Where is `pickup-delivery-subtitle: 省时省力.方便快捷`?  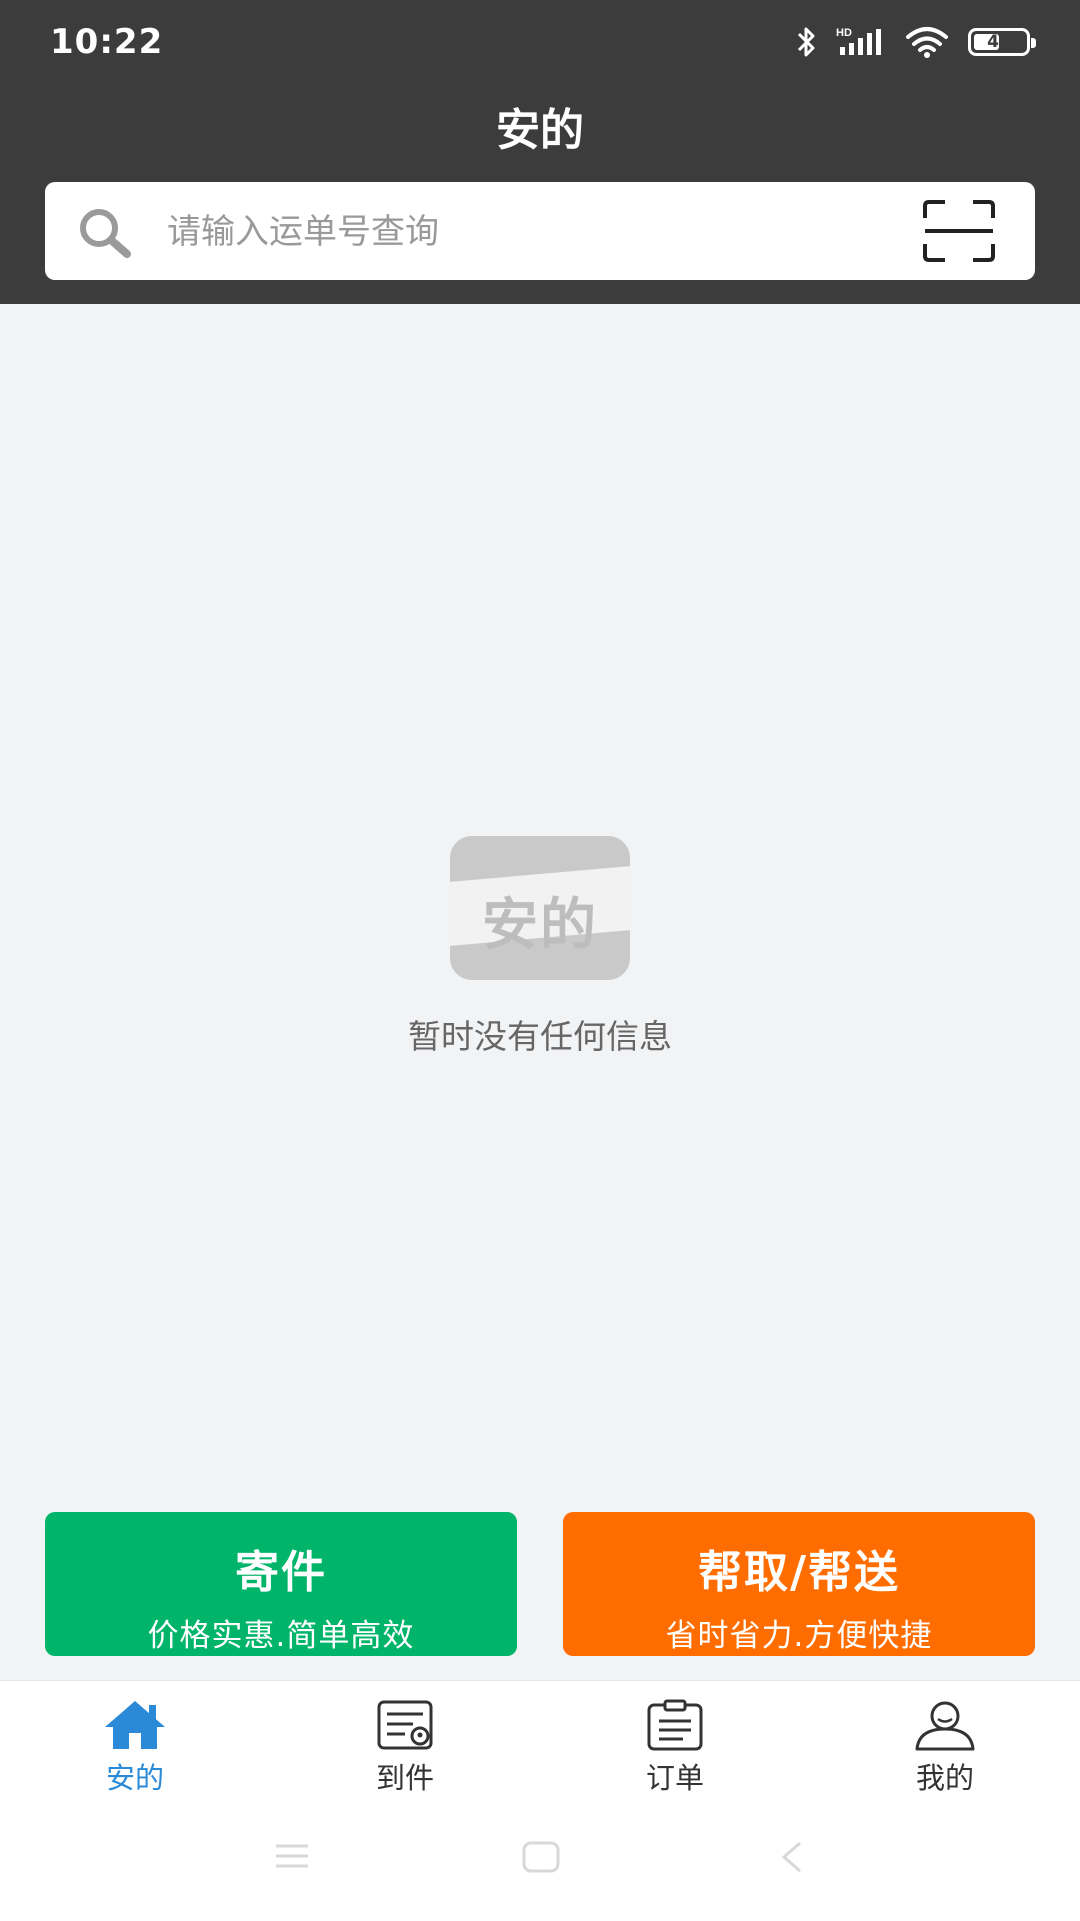
pickup-delivery-subtitle: 省时省力.方便快捷 is located at coordinates (799, 1636).